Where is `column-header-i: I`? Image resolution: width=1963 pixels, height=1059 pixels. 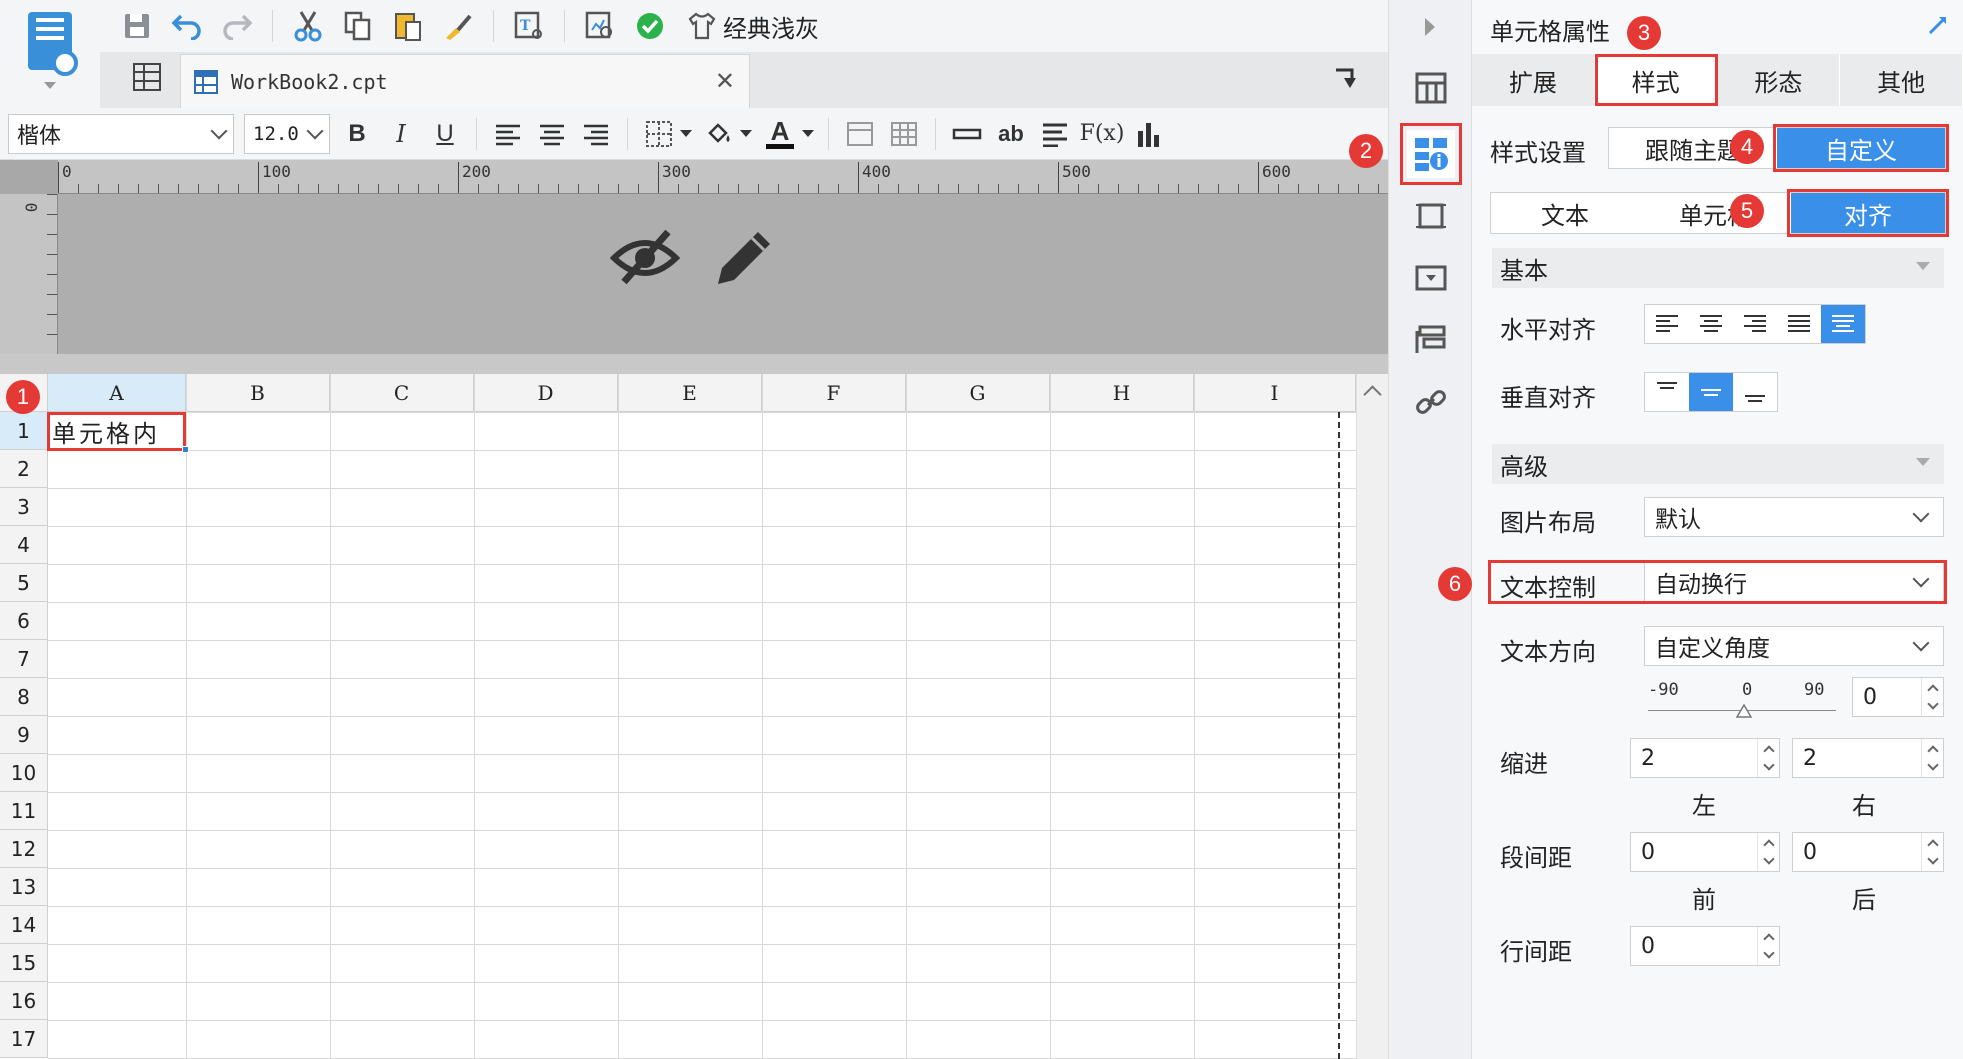 column-header-i: I is located at coordinates (1275, 393).